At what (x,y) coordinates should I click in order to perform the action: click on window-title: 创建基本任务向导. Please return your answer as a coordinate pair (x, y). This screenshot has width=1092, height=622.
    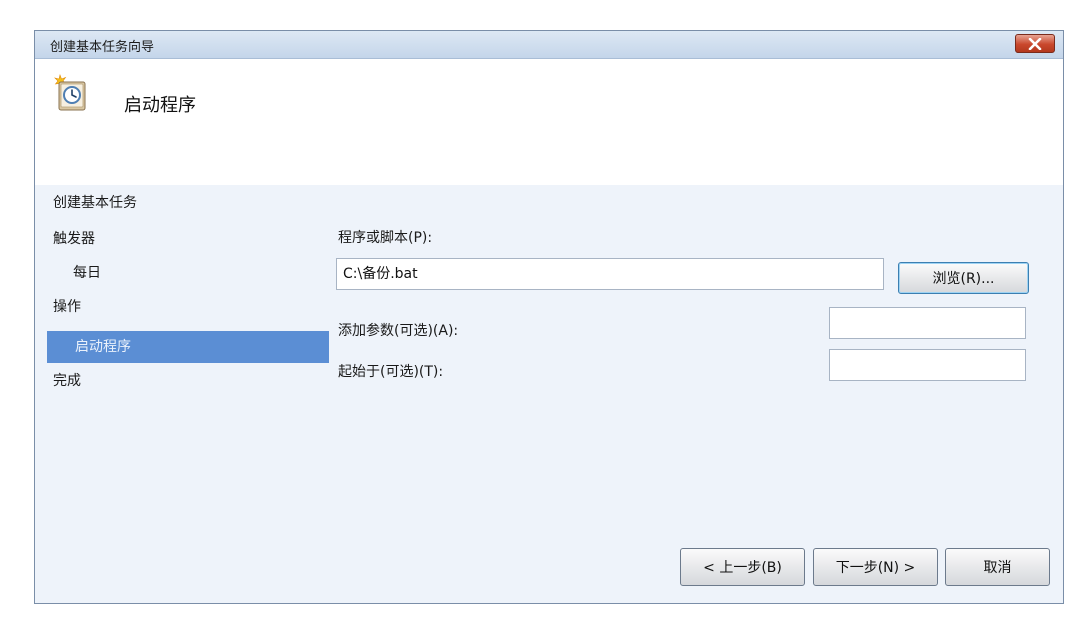
    Looking at the image, I should click on (102, 47).